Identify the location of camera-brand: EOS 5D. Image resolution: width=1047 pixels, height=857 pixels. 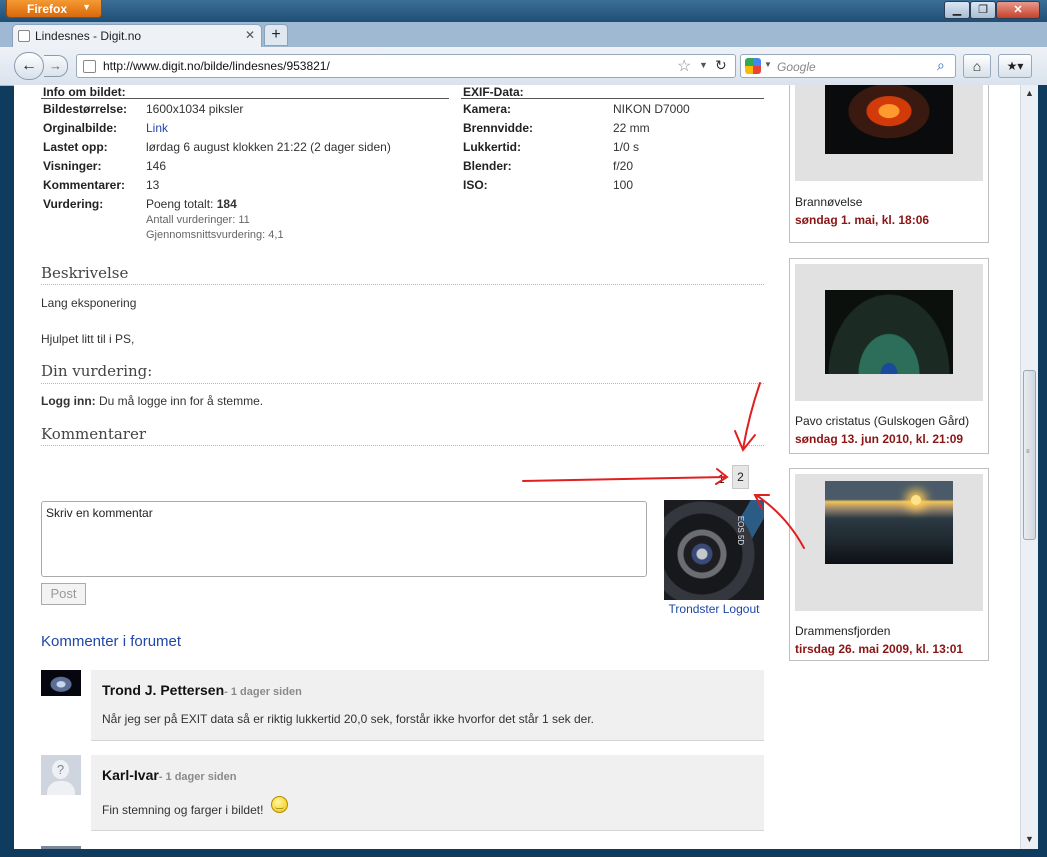
(741, 530).